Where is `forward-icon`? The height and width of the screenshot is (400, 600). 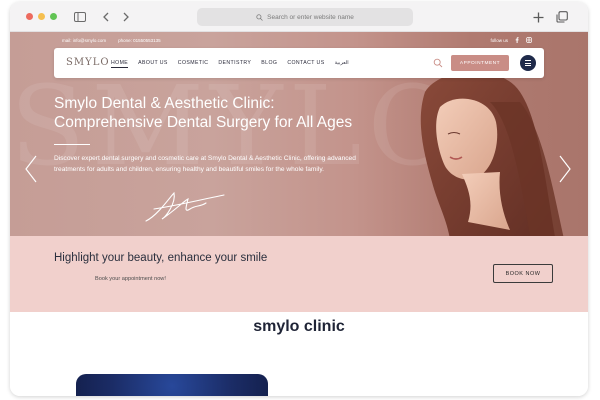 forward-icon is located at coordinates (126, 17).